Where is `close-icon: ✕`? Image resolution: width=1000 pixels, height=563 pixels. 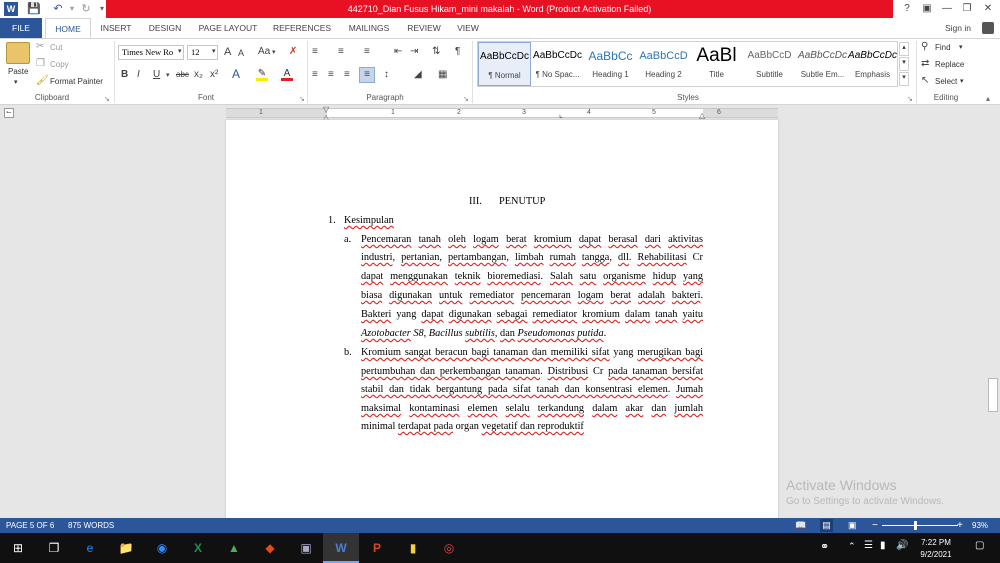
close-icon: ✕ is located at coordinates (988, 9).